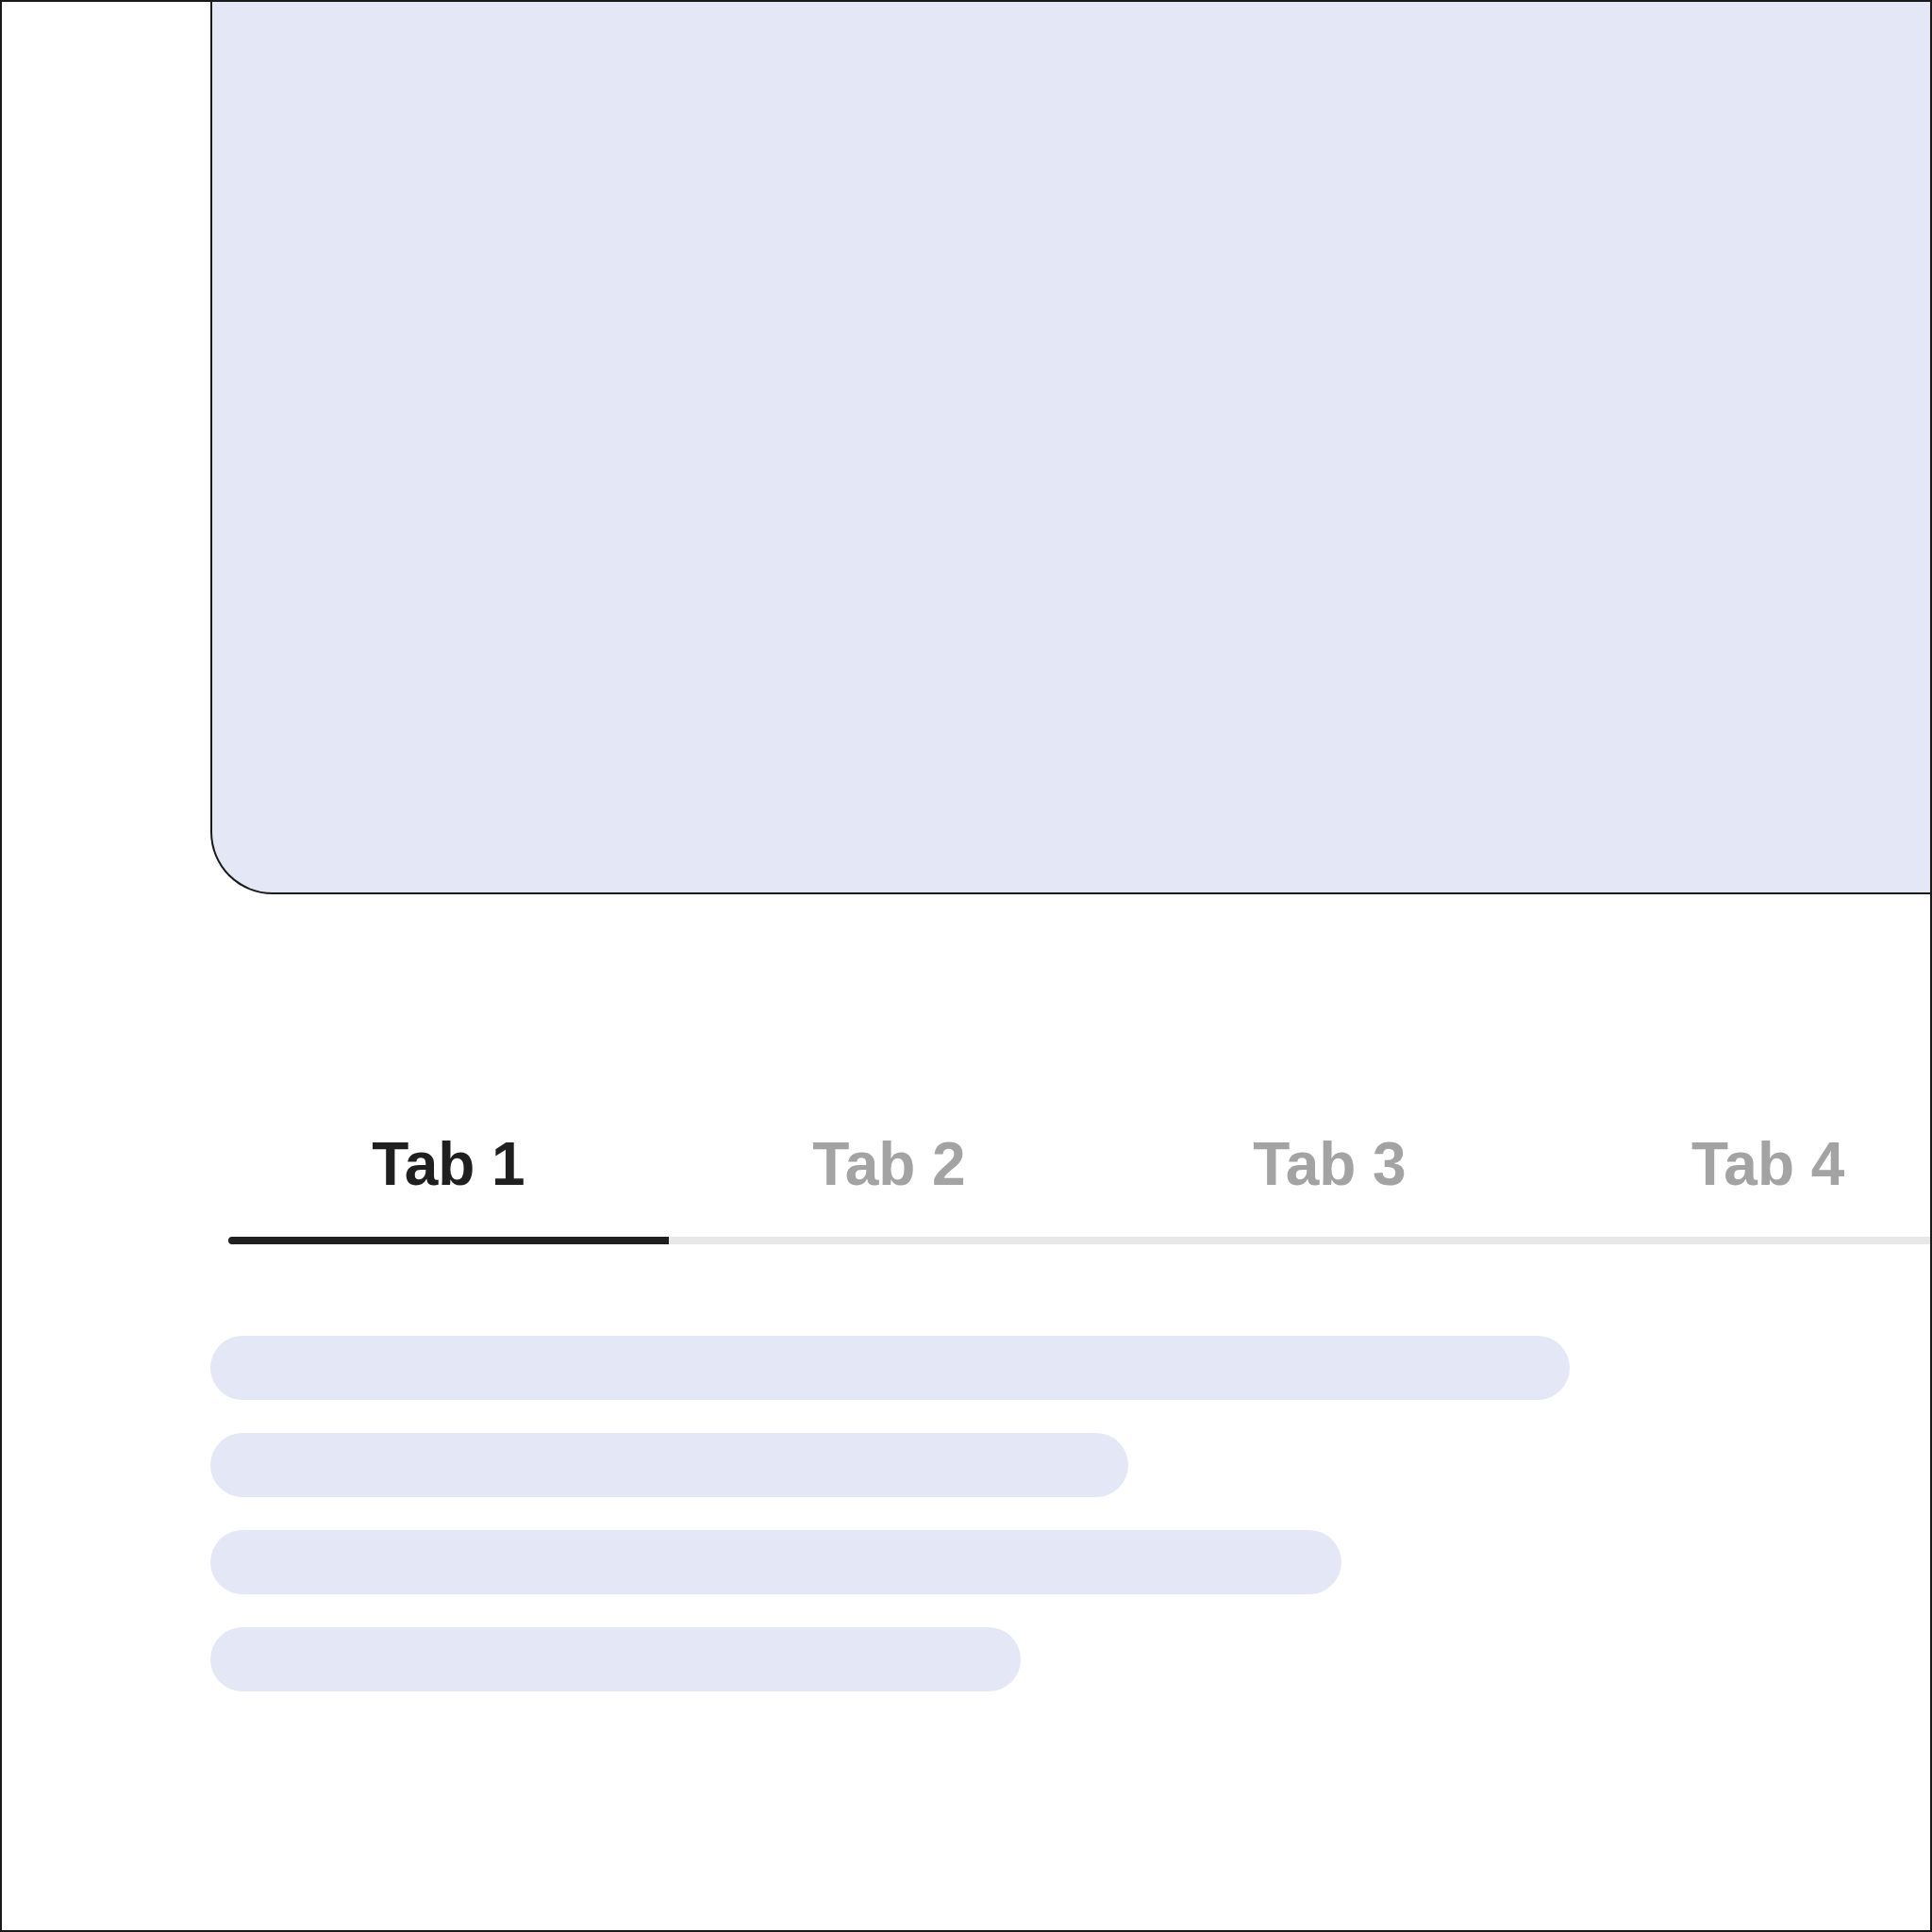  I want to click on tab: Tab 3, so click(1329, 1164).